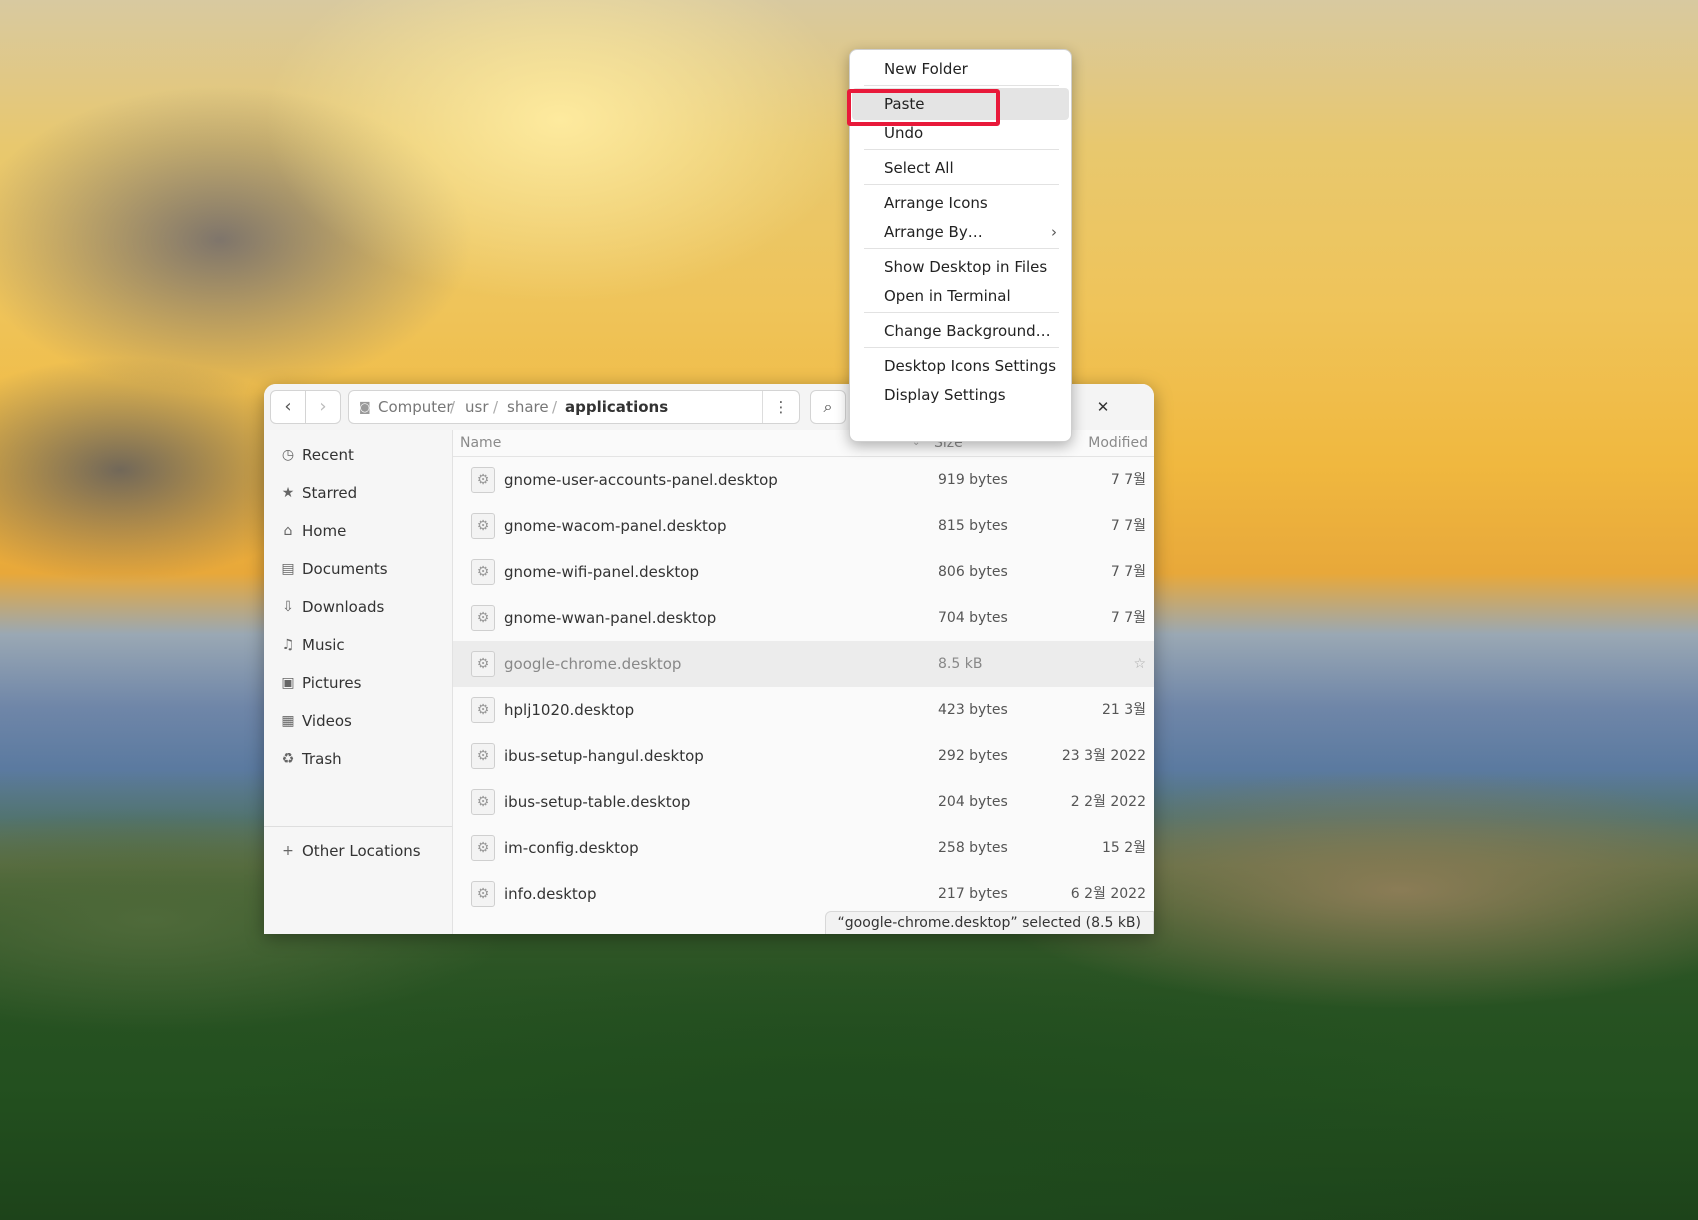  I want to click on menu-item-show-desktop-in-files: Show Desktop in Files, so click(961, 267).